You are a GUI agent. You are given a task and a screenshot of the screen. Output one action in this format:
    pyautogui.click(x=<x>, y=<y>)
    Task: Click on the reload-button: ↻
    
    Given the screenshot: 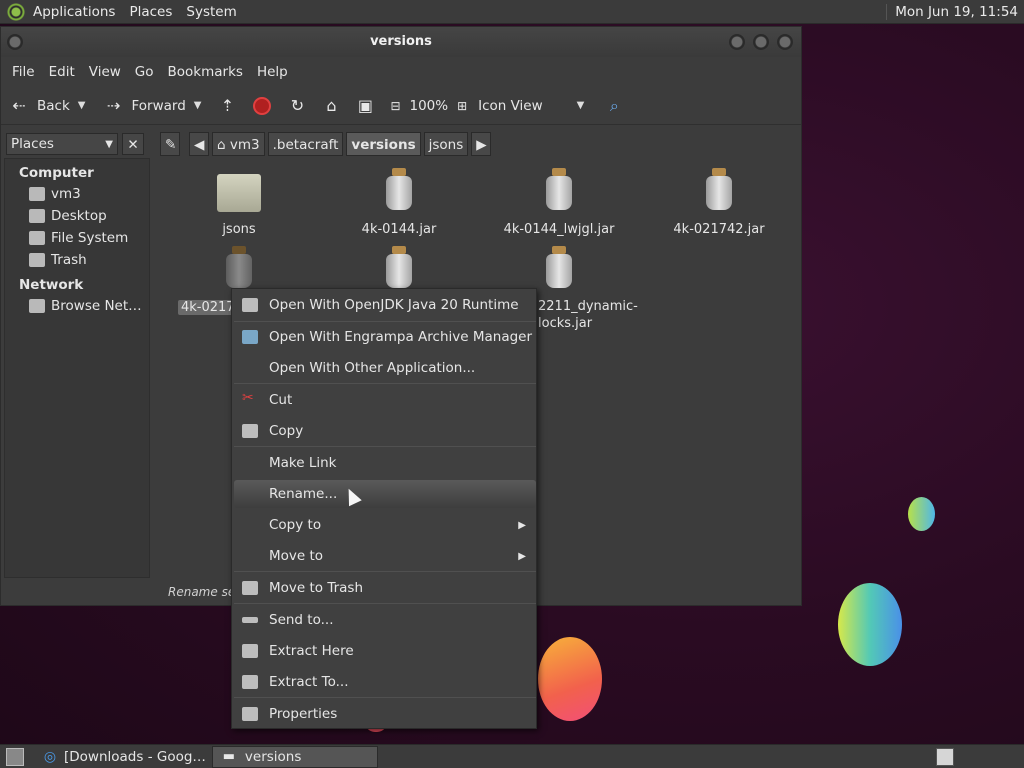 What is the action you would take?
    pyautogui.click(x=297, y=106)
    